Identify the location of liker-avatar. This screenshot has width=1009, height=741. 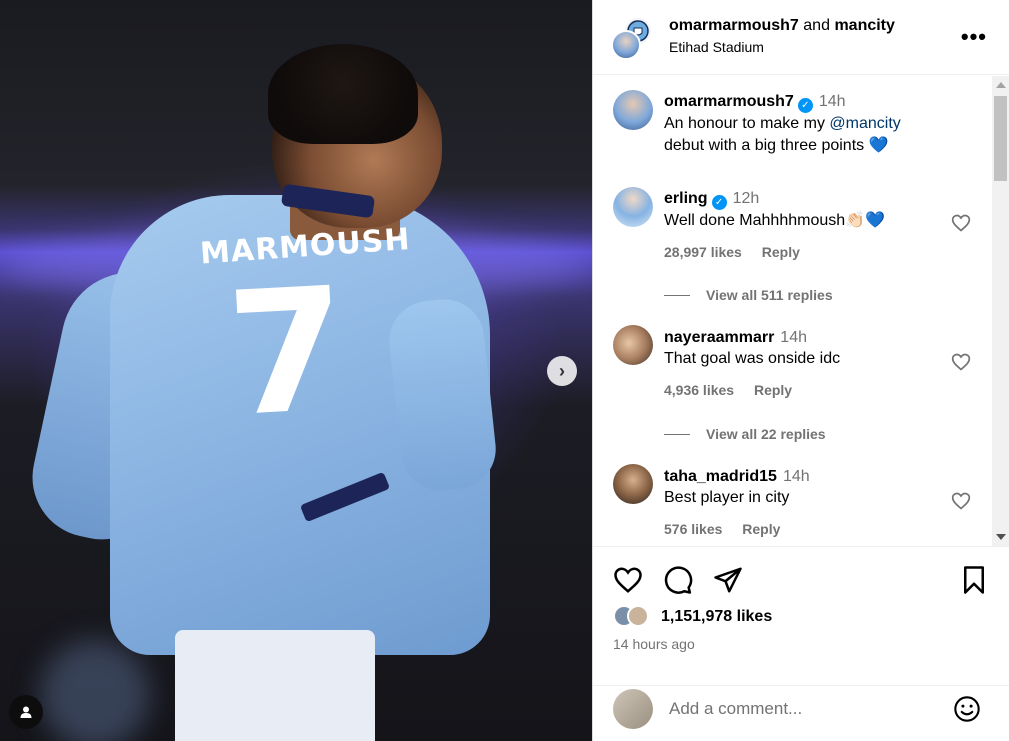
(638, 616).